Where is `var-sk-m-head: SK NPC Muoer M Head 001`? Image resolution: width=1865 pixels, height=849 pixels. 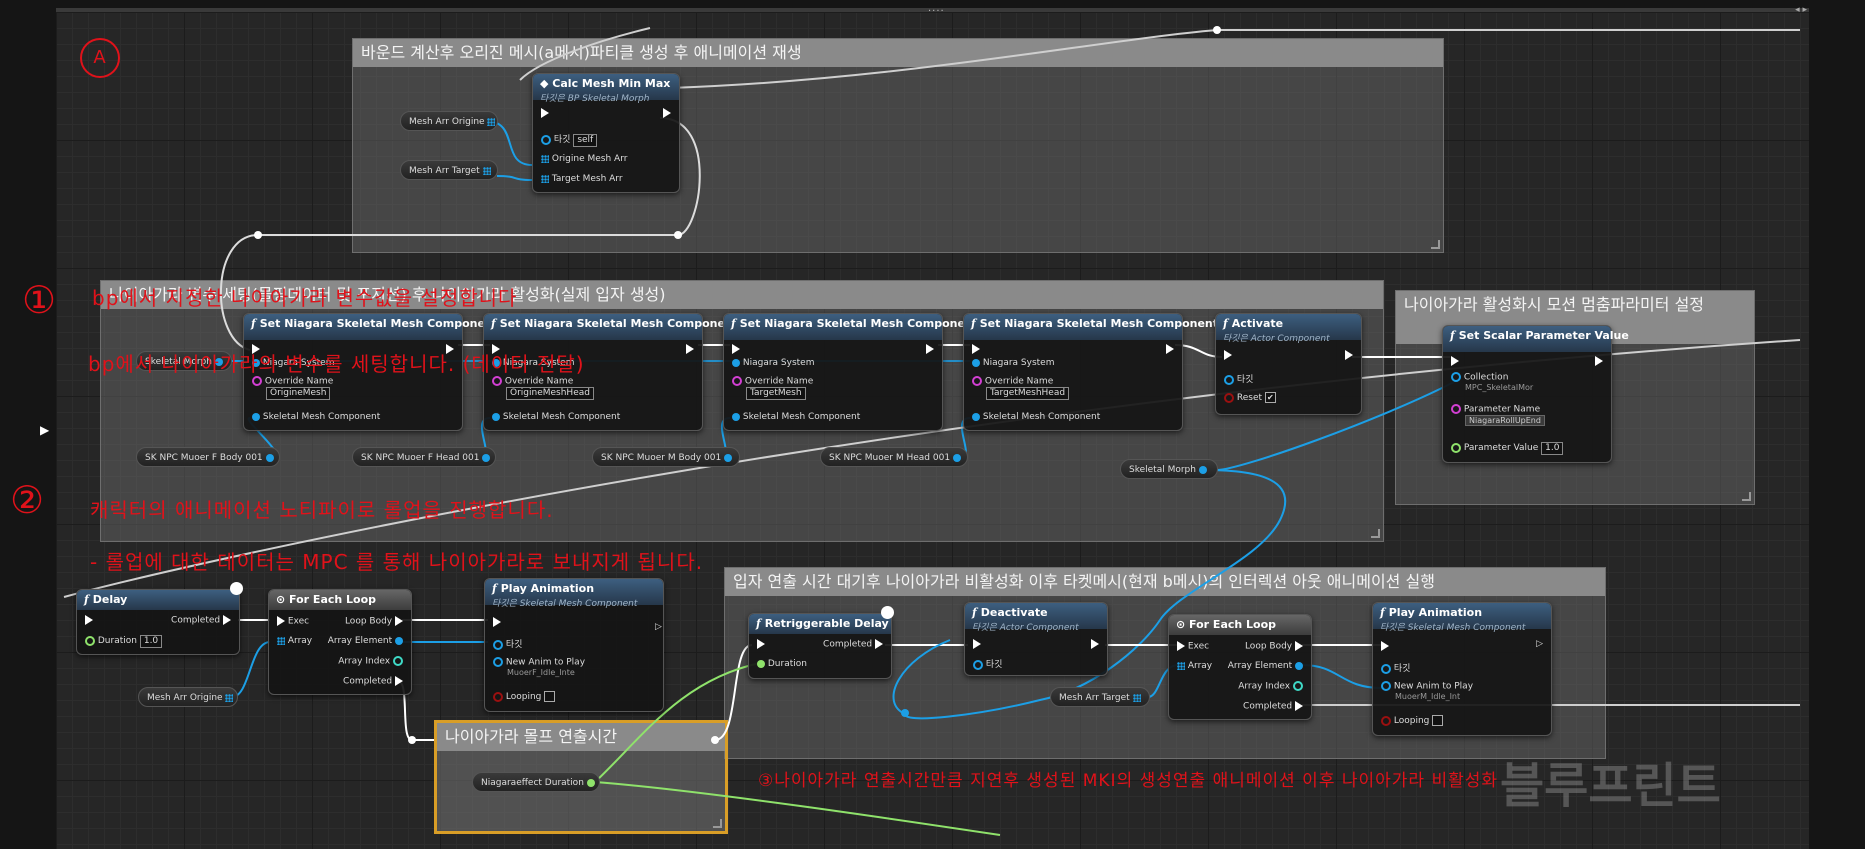
var-sk-m-head: SK NPC Muoer M Head 001 is located at coordinates (894, 457).